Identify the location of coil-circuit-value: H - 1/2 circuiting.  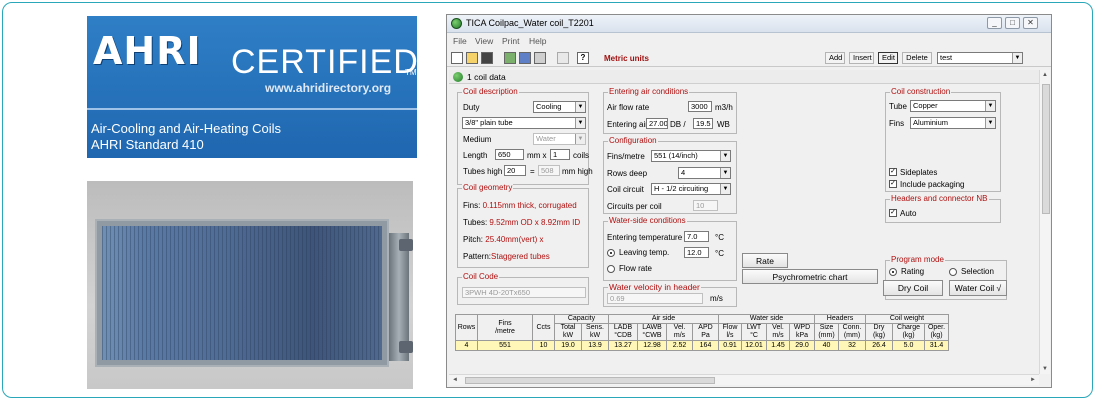
(681, 188).